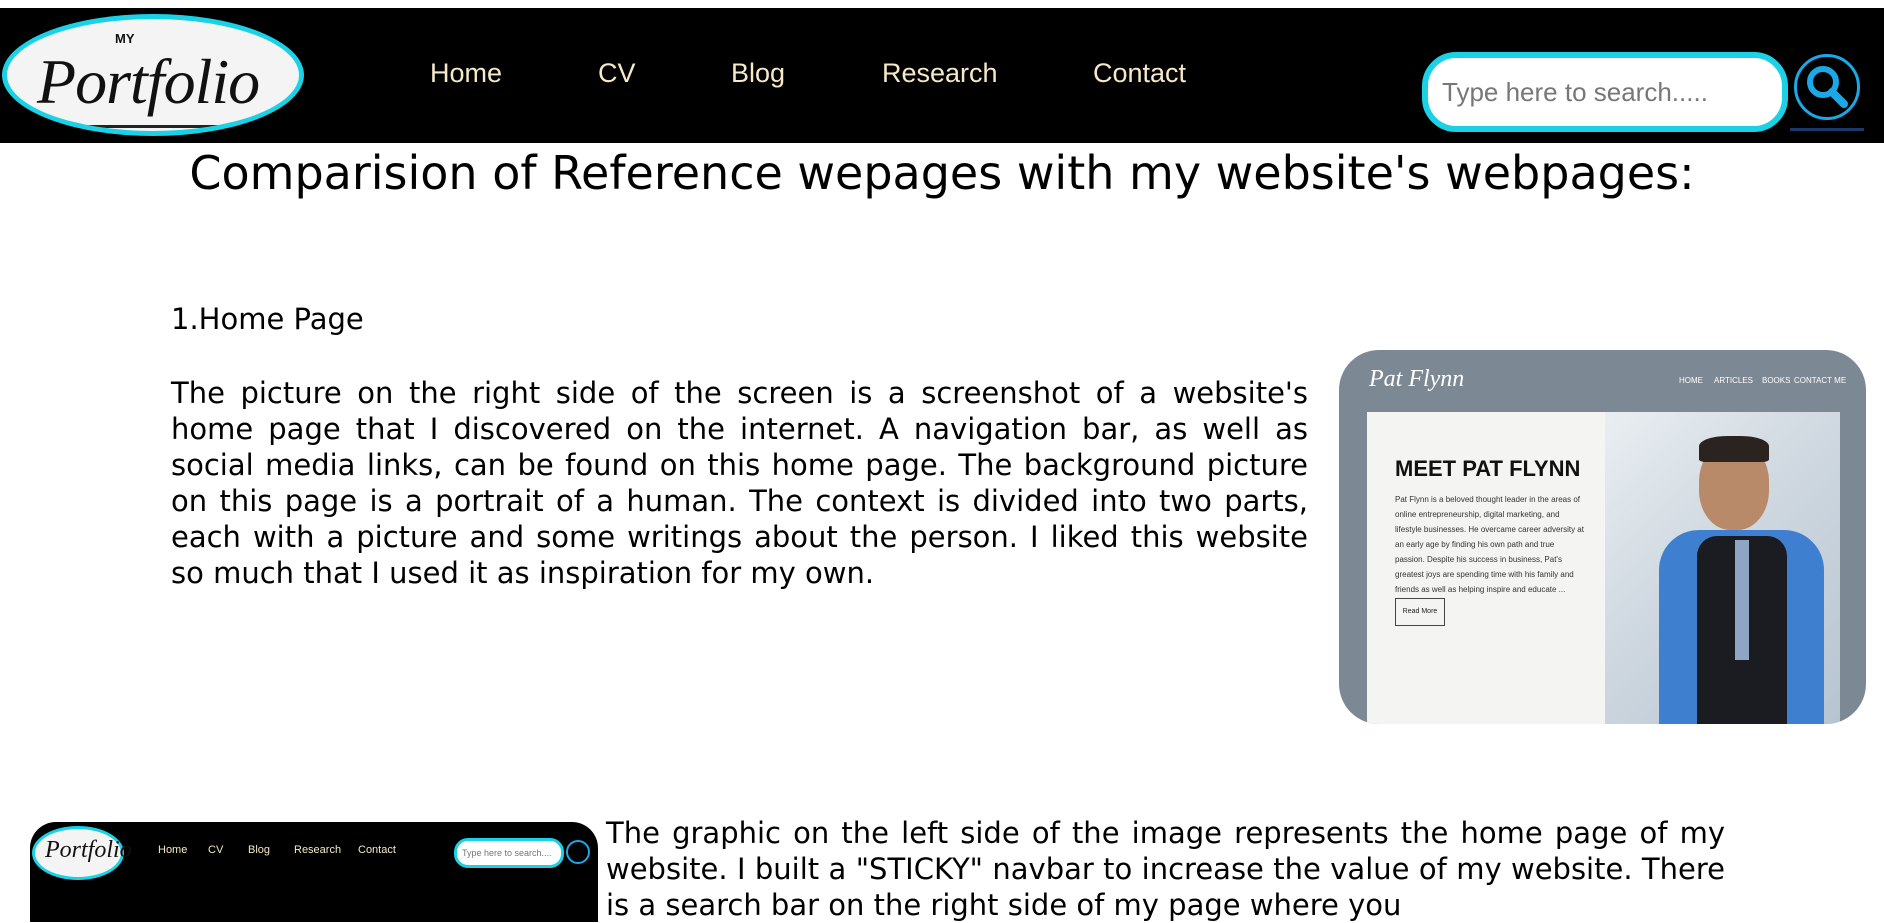 The height and width of the screenshot is (923, 1884). What do you see at coordinates (578, 852) in the screenshot?
I see `my-search-icon` at bounding box center [578, 852].